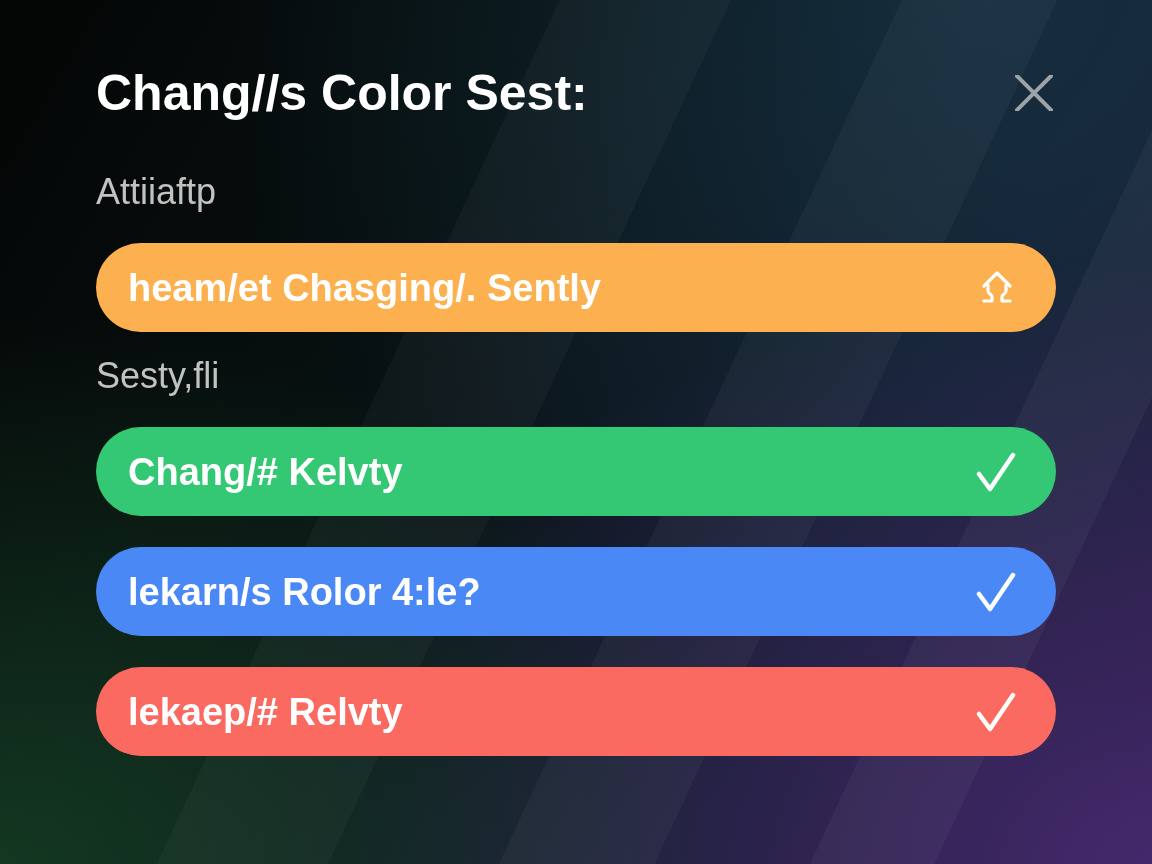  What do you see at coordinates (576, 471) in the screenshot?
I see `option-button: Chang/# Kelvty` at bounding box center [576, 471].